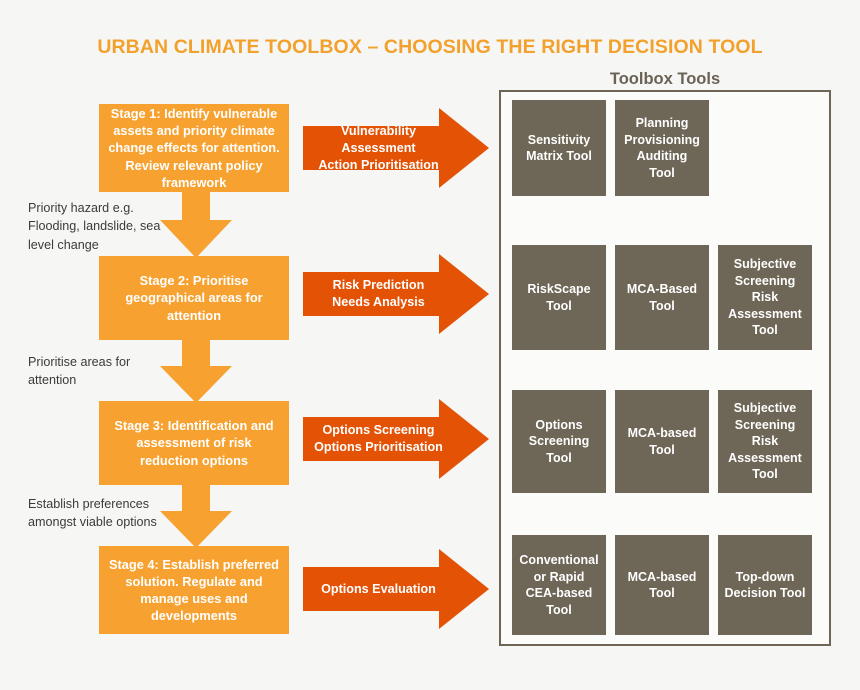 The height and width of the screenshot is (690, 860). I want to click on tool-tile-label: Conventional or Rapid CEA-based Tool, so click(559, 585).